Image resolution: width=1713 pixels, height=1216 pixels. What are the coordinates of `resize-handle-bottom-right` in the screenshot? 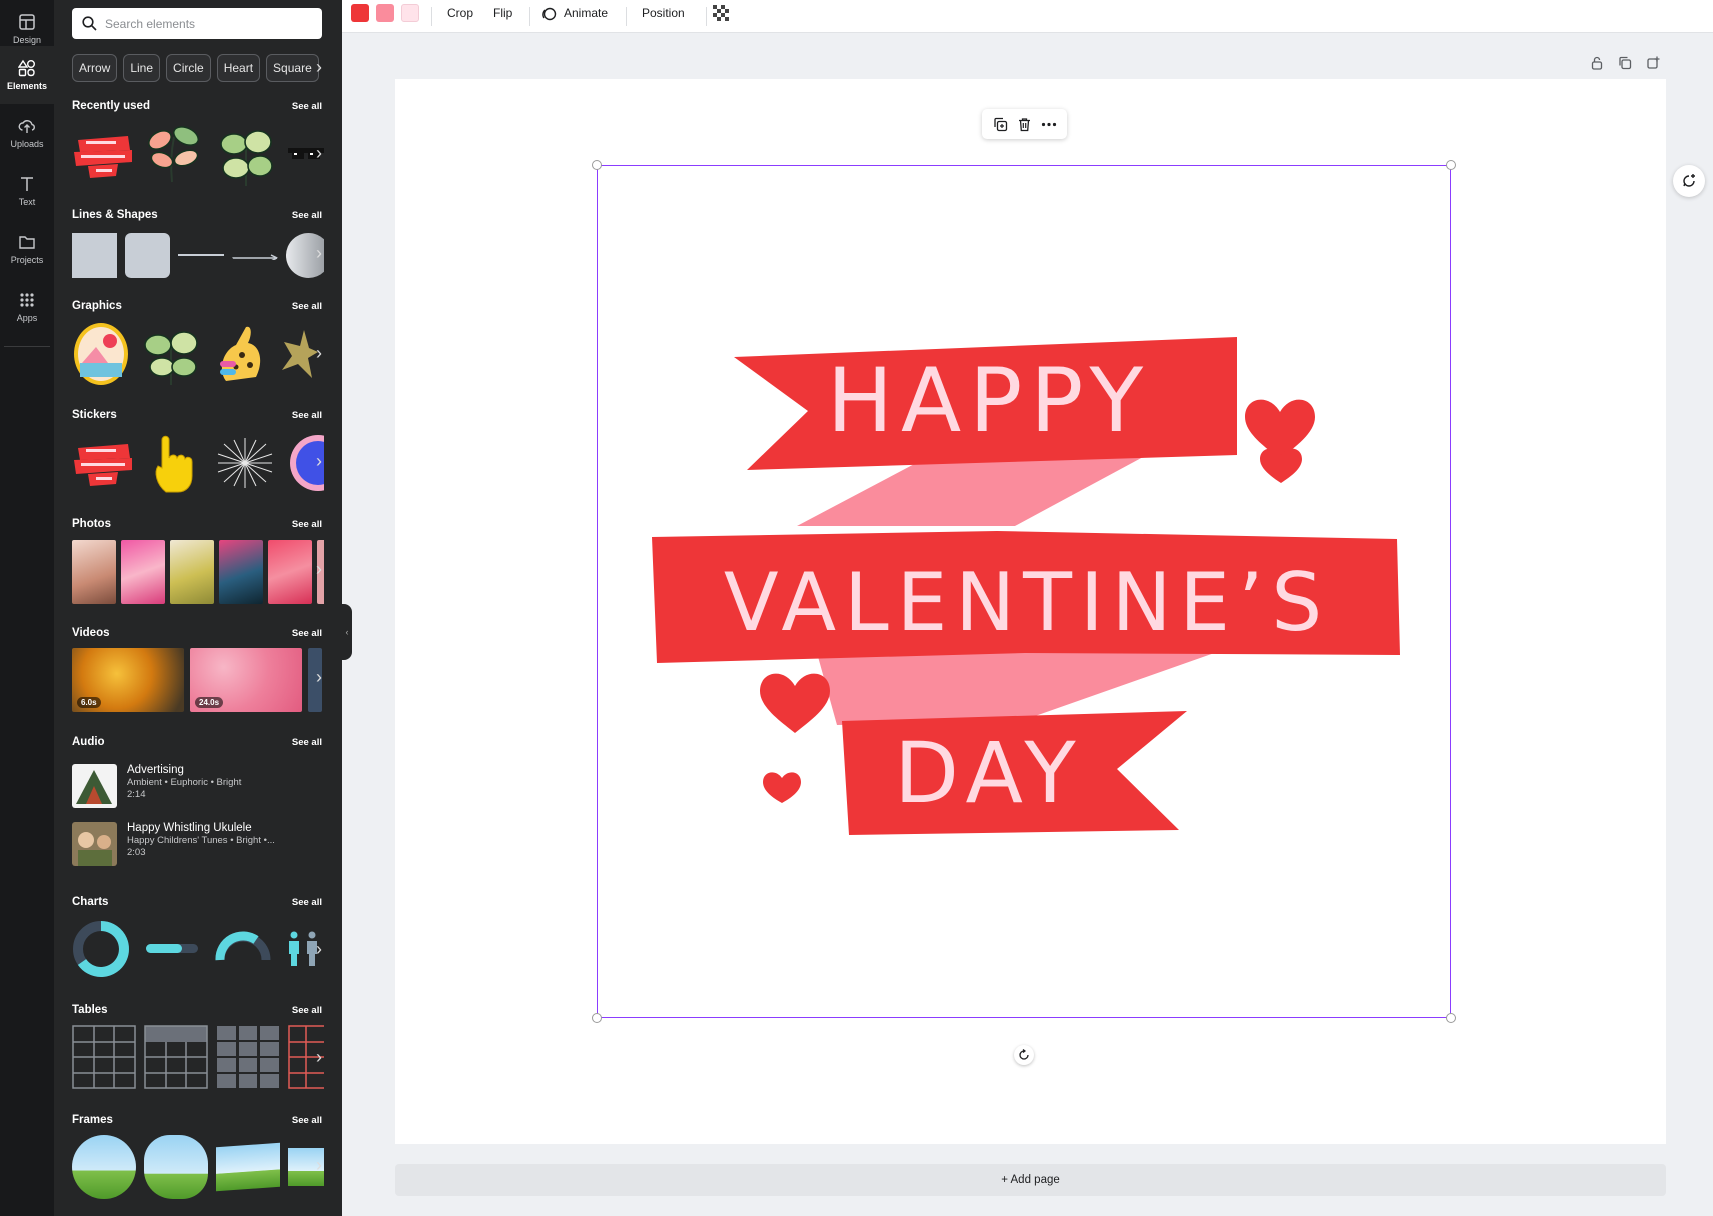 It's located at (1451, 1018).